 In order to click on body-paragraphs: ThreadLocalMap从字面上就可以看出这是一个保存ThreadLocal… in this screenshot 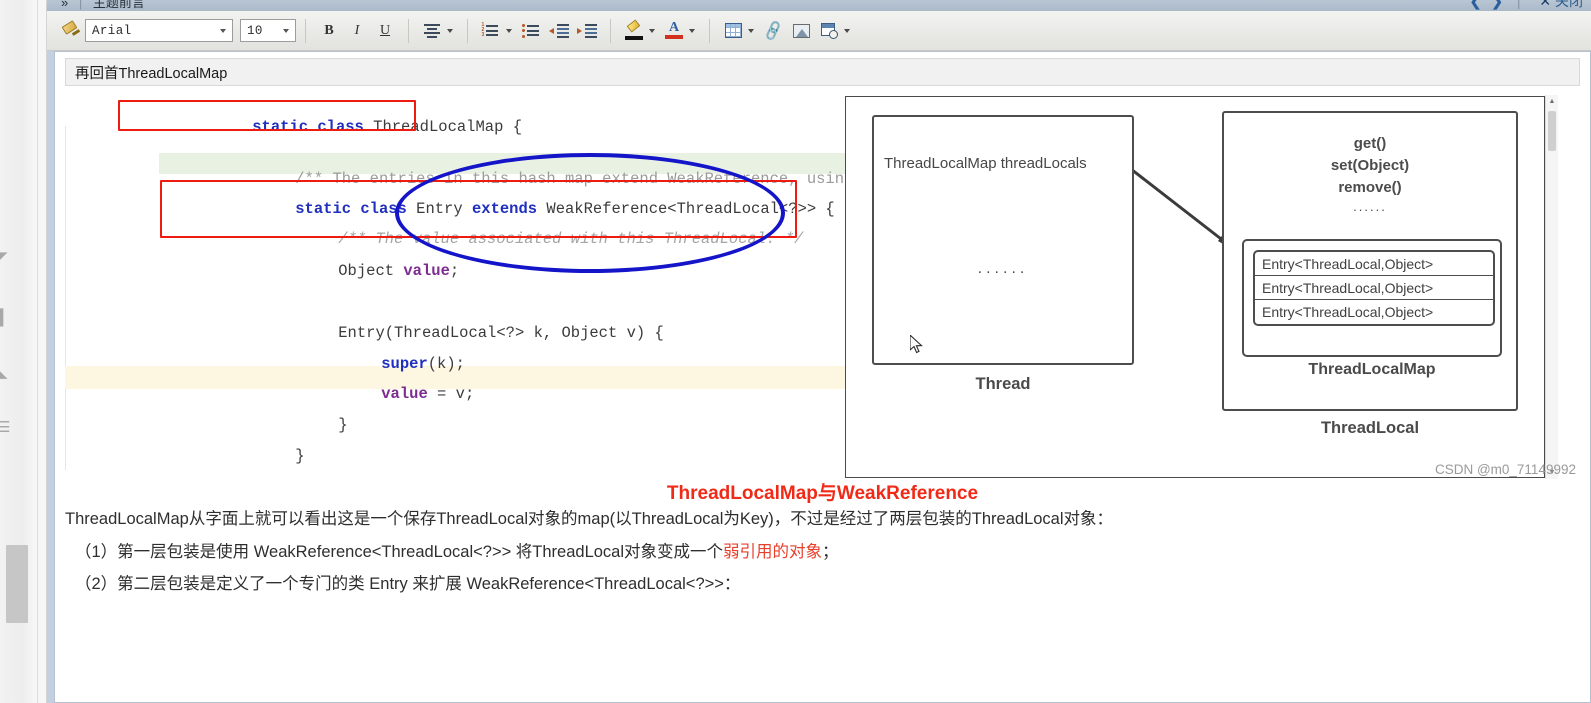, I will do `click(817, 560)`.